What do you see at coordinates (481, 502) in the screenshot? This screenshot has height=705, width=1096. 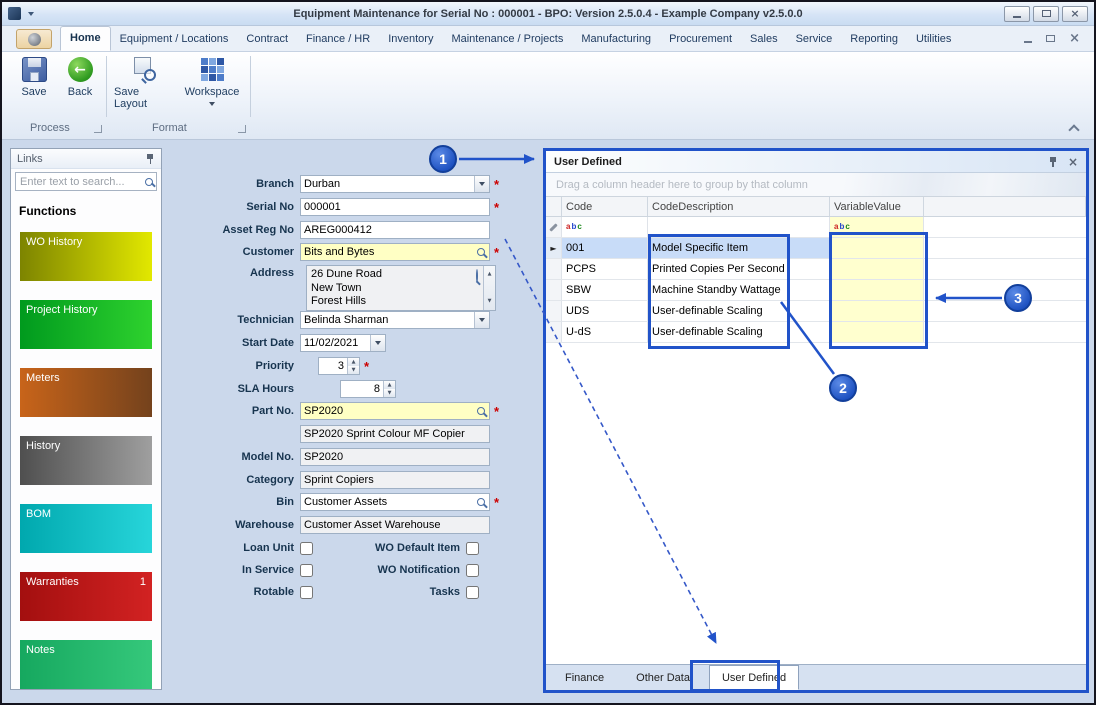 I see `bin-lookup-icon` at bounding box center [481, 502].